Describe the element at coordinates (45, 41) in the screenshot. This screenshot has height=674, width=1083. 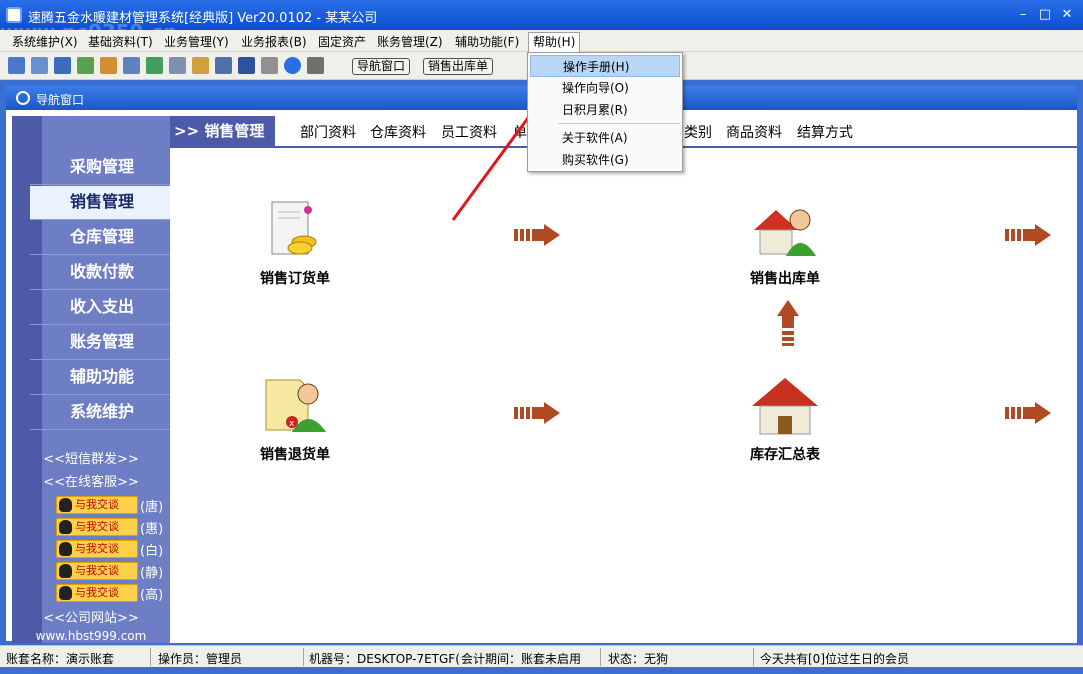
I see `menu-system: 系统维护(X)` at that location.